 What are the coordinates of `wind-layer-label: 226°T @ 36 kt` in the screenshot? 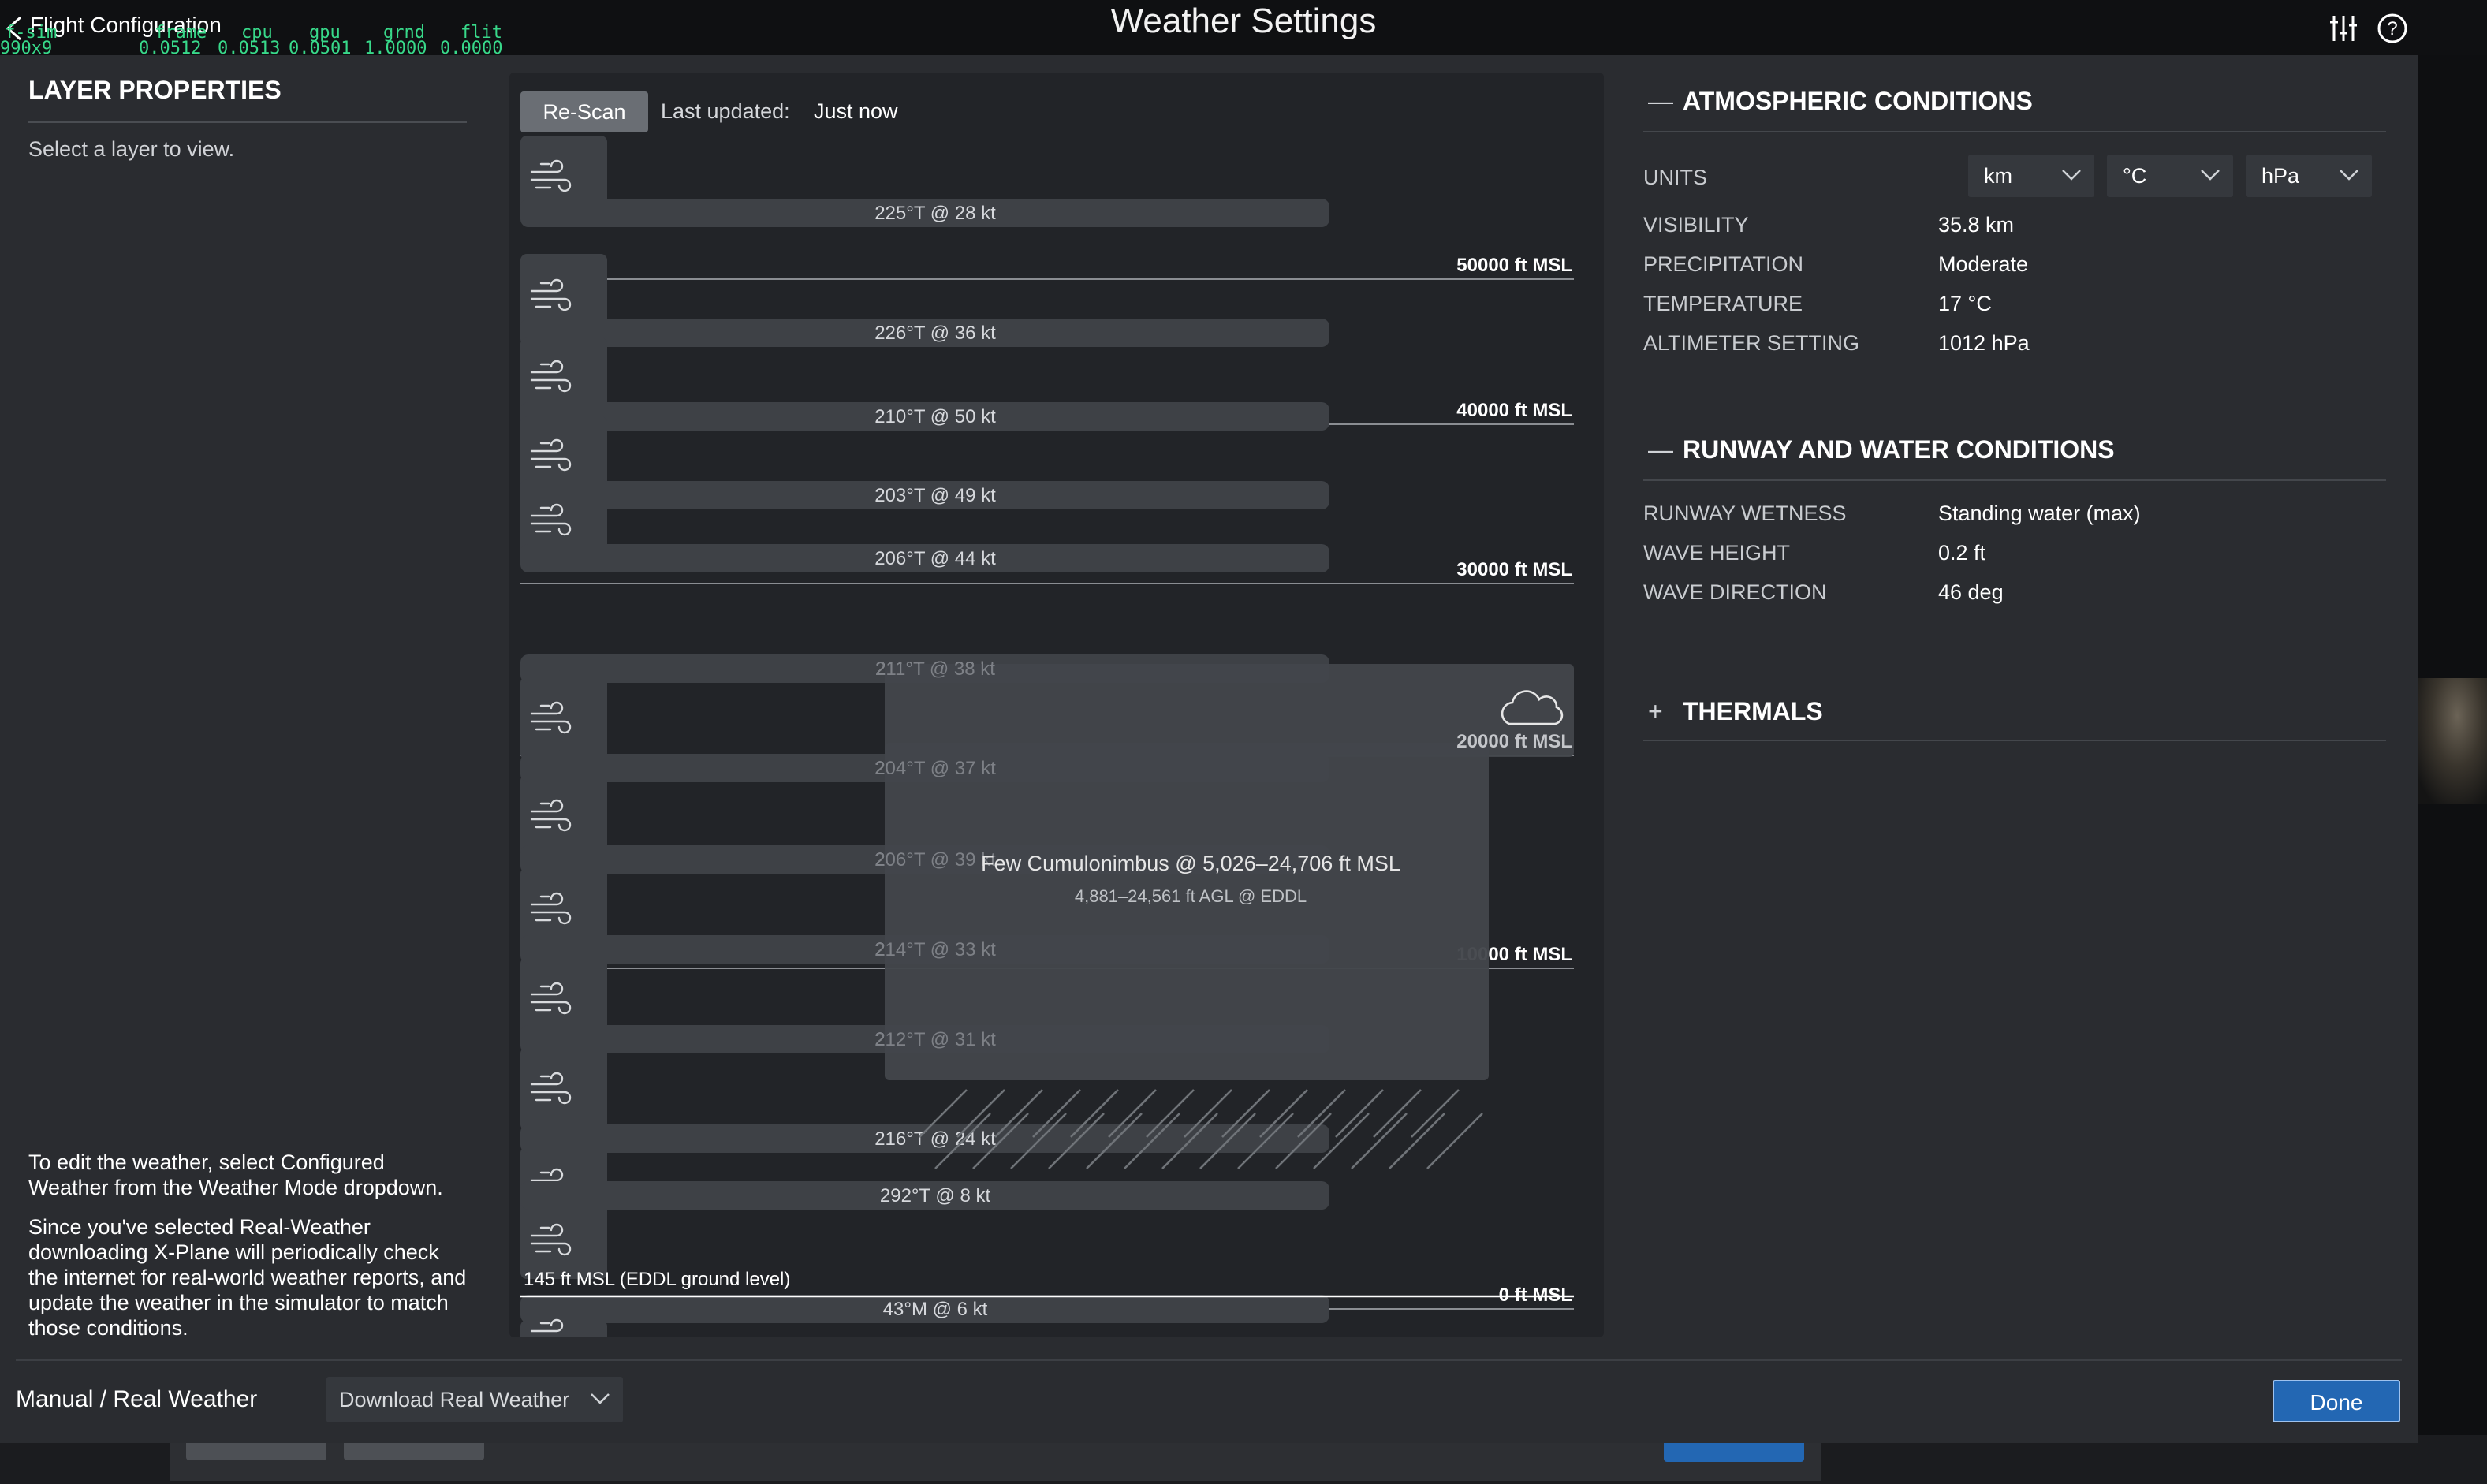 It's located at (935, 333).